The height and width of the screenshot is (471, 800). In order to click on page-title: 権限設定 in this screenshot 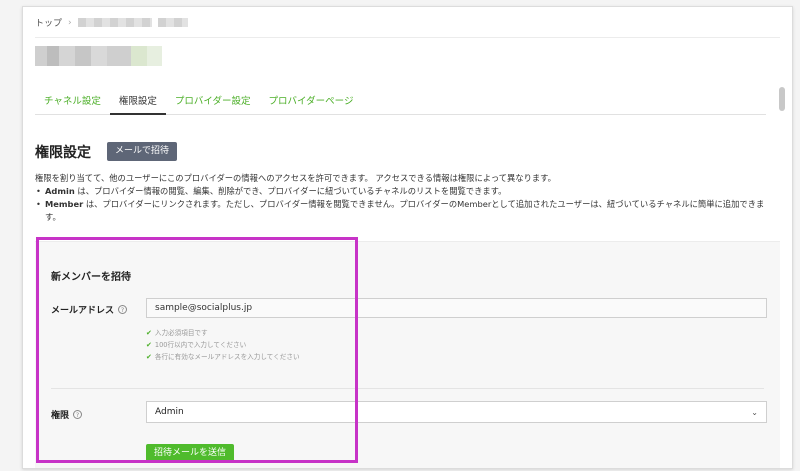, I will do `click(63, 153)`.